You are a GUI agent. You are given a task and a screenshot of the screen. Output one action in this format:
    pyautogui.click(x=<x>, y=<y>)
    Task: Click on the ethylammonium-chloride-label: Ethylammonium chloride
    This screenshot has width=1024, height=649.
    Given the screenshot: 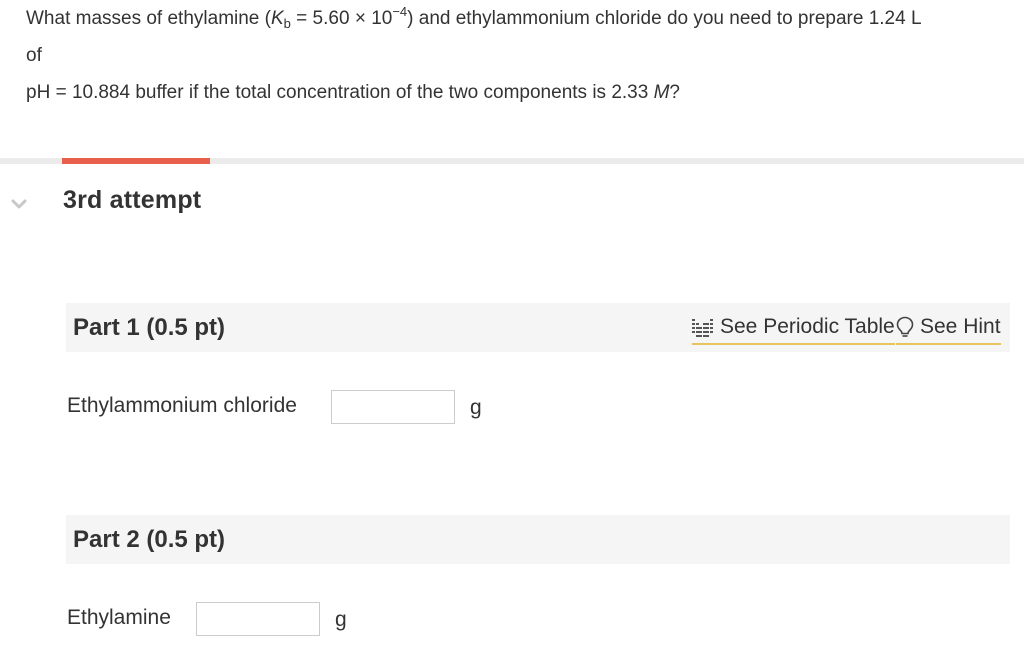 What is the action you would take?
    pyautogui.click(x=182, y=405)
    